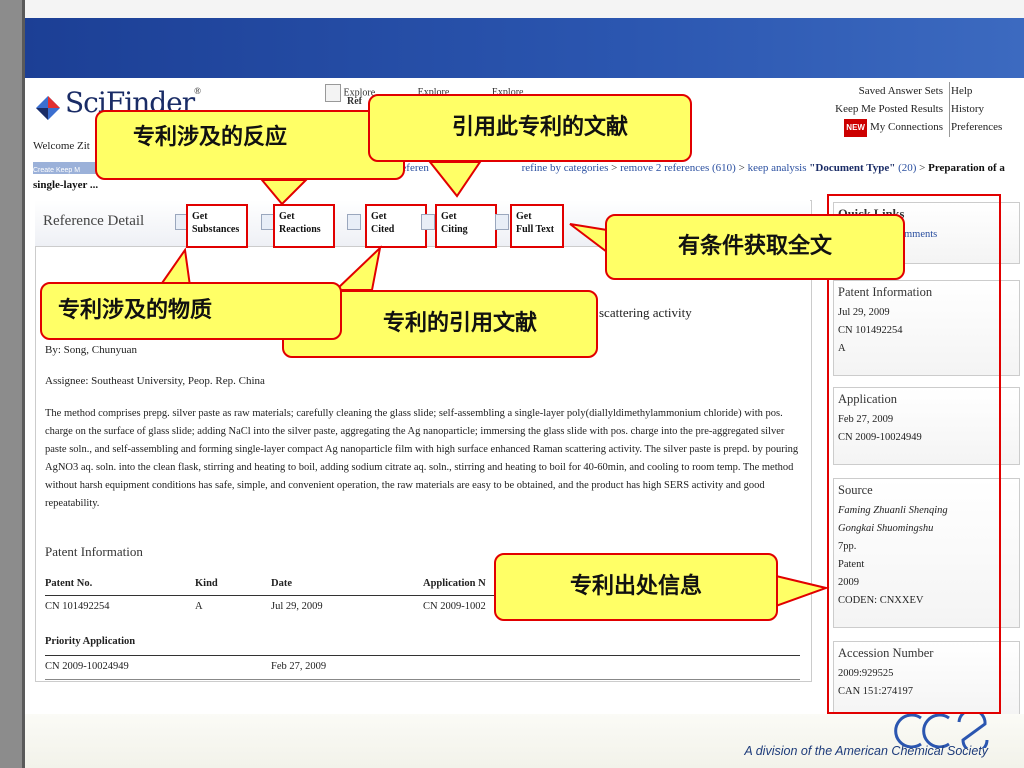 The height and width of the screenshot is (768, 1024). What do you see at coordinates (802, 591) in the screenshot?
I see `pointer-source` at bounding box center [802, 591].